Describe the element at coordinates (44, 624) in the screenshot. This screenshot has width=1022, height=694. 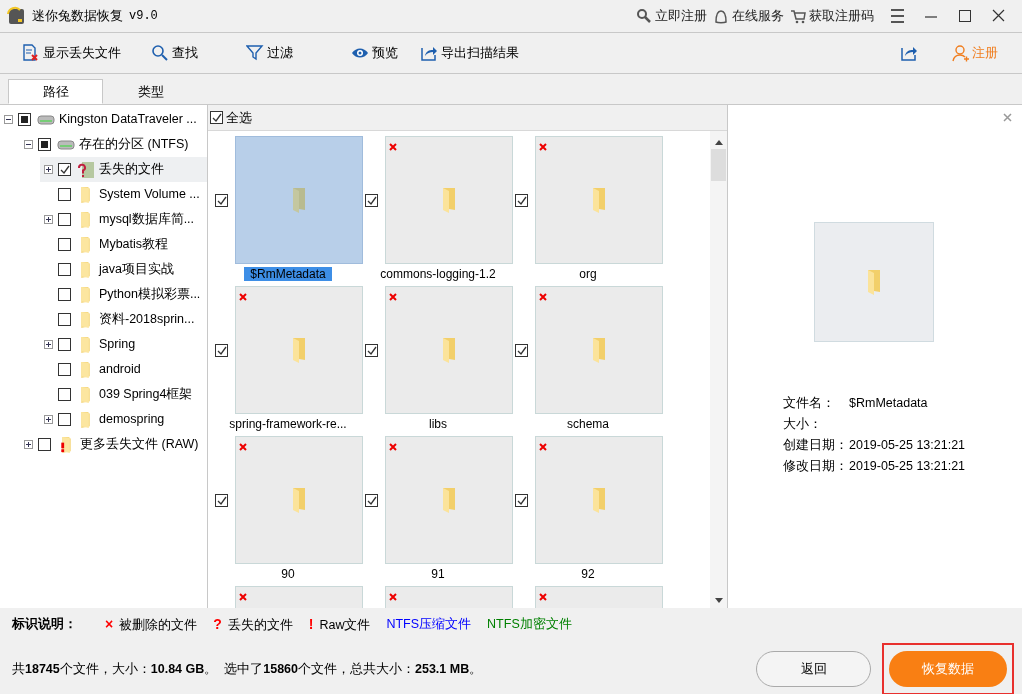
I see `legend-title: 标识说明：` at that location.